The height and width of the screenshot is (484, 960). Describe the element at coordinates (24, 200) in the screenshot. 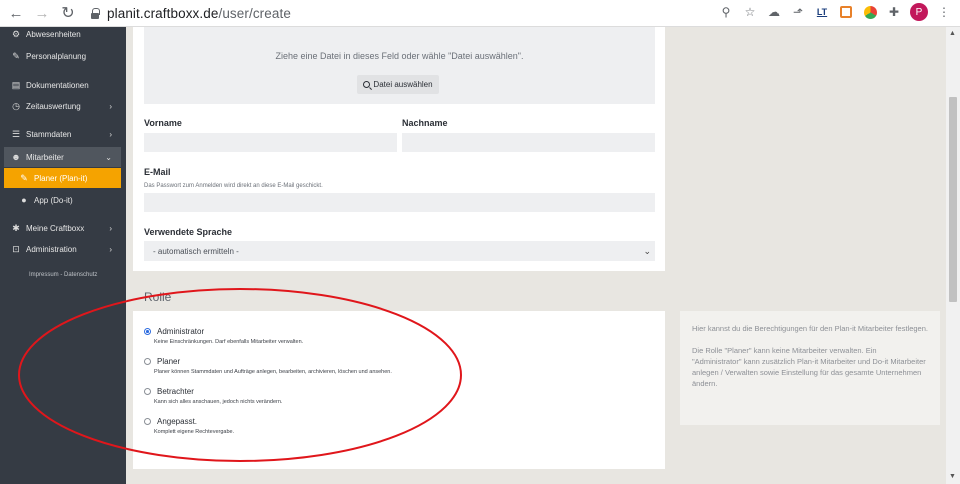

I see `user-icon: ●` at that location.